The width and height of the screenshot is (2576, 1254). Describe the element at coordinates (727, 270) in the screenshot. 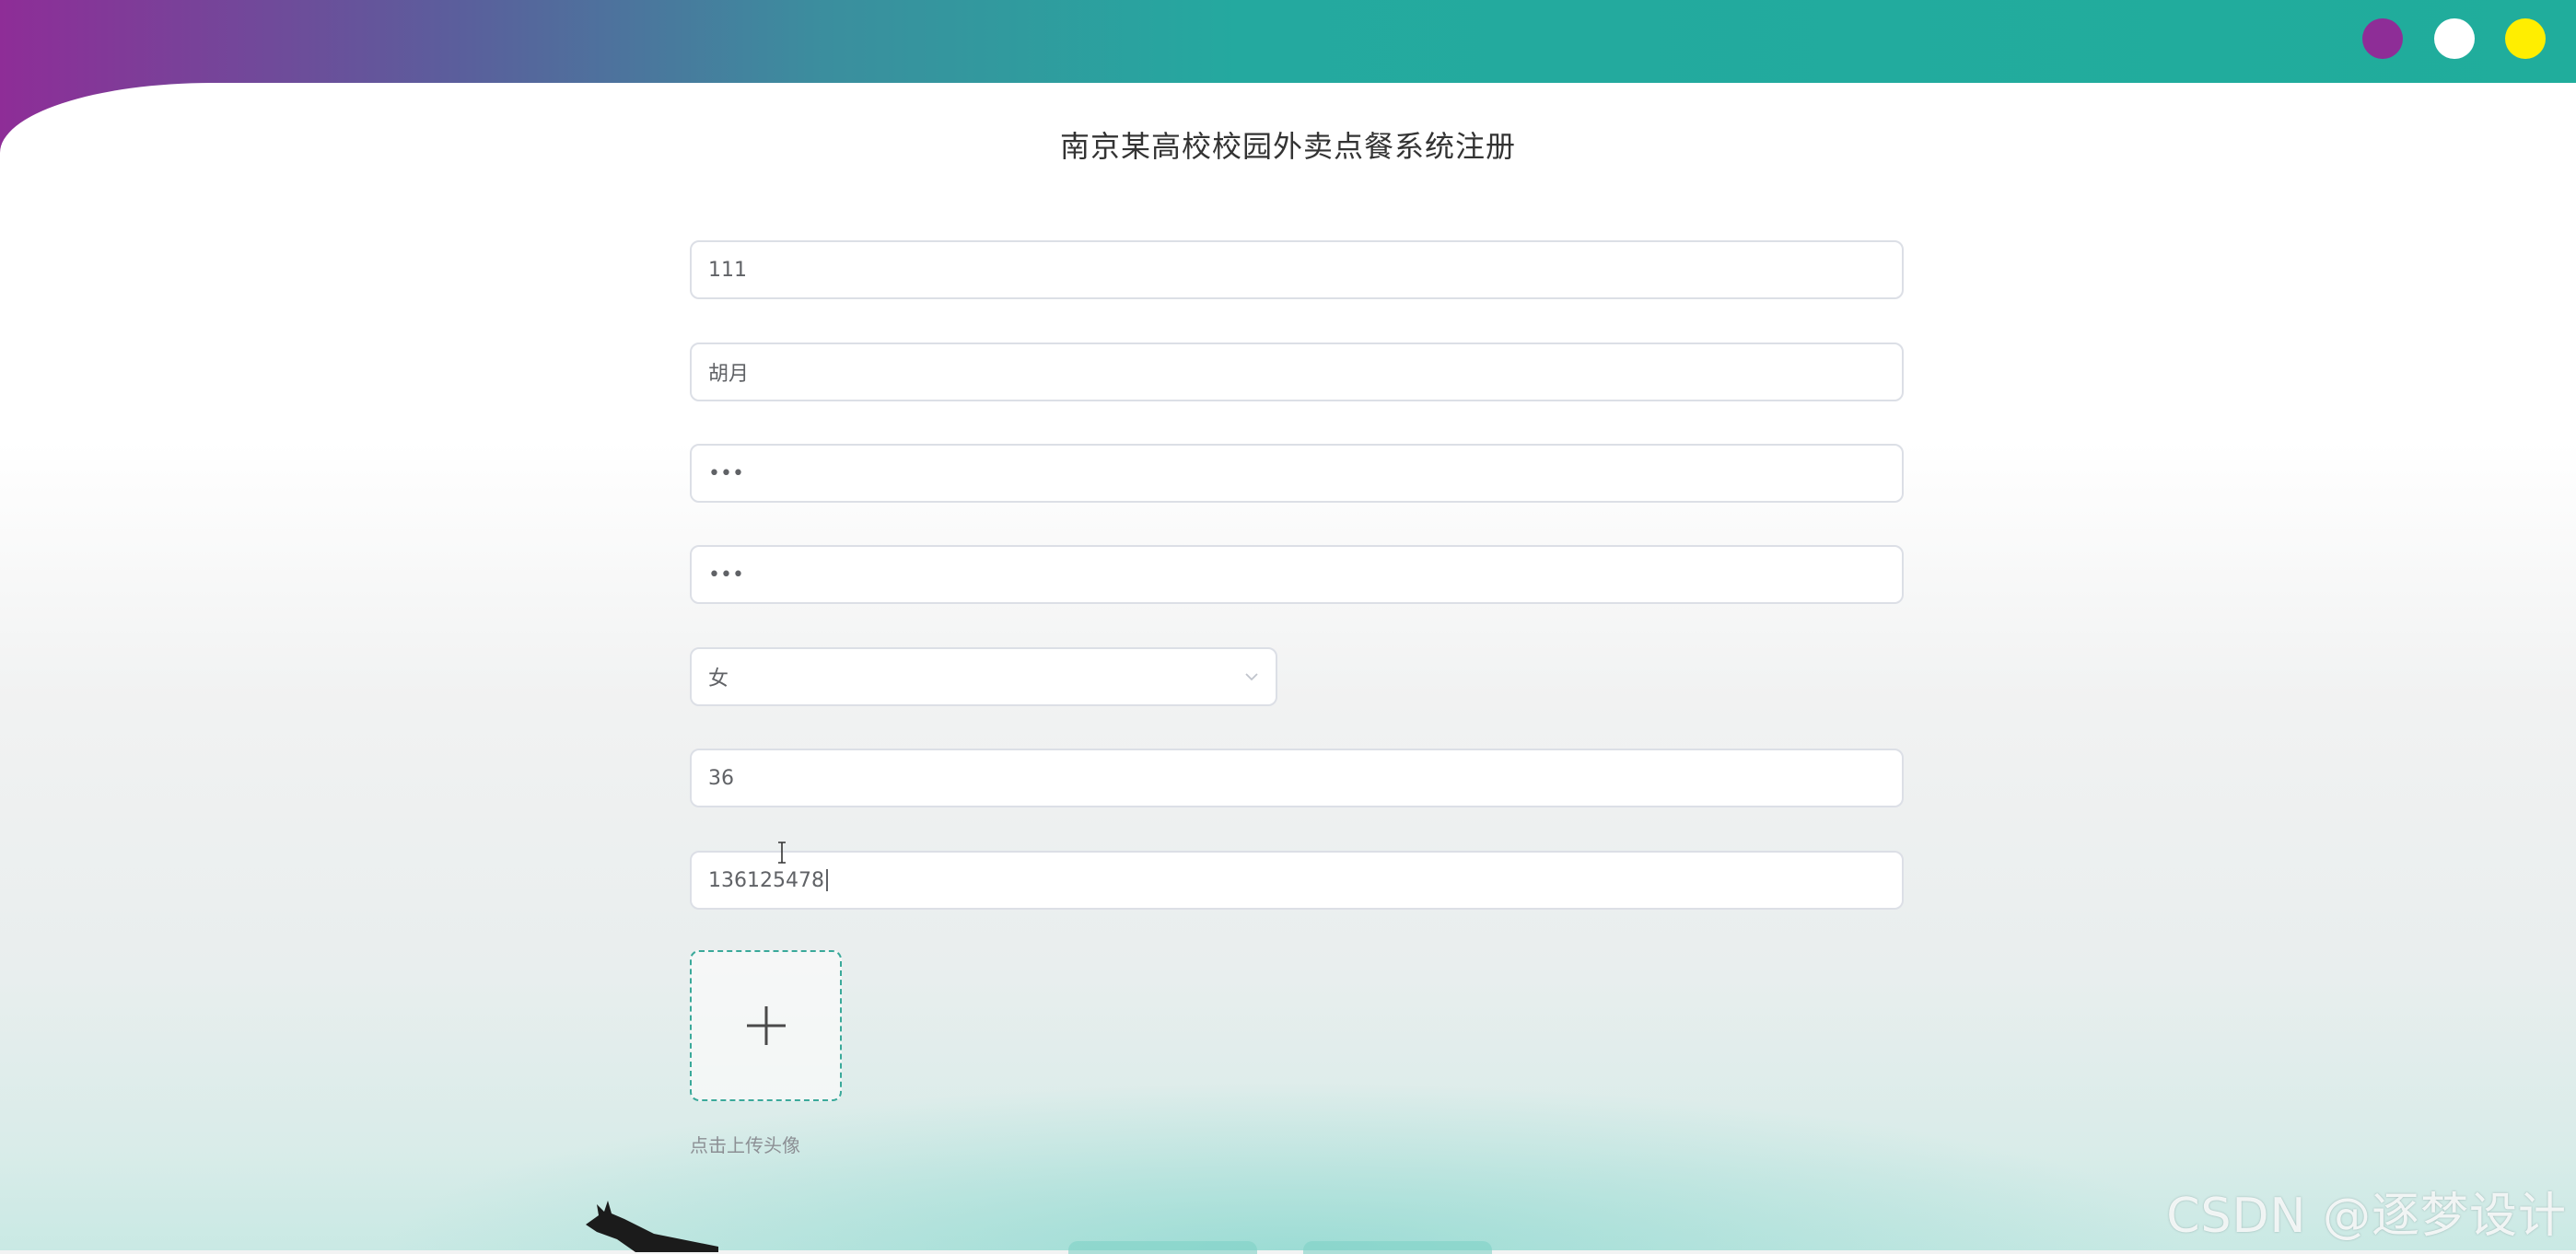

I see `account-value: 111` at that location.